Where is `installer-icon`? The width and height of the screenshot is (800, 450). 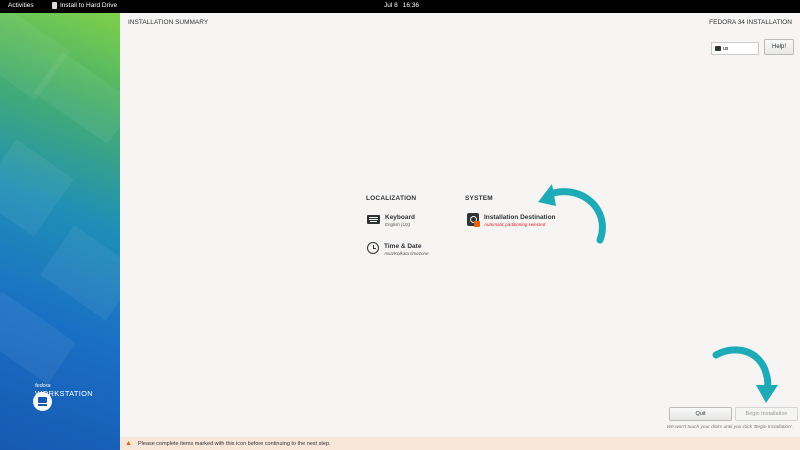 installer-icon is located at coordinates (54, 5).